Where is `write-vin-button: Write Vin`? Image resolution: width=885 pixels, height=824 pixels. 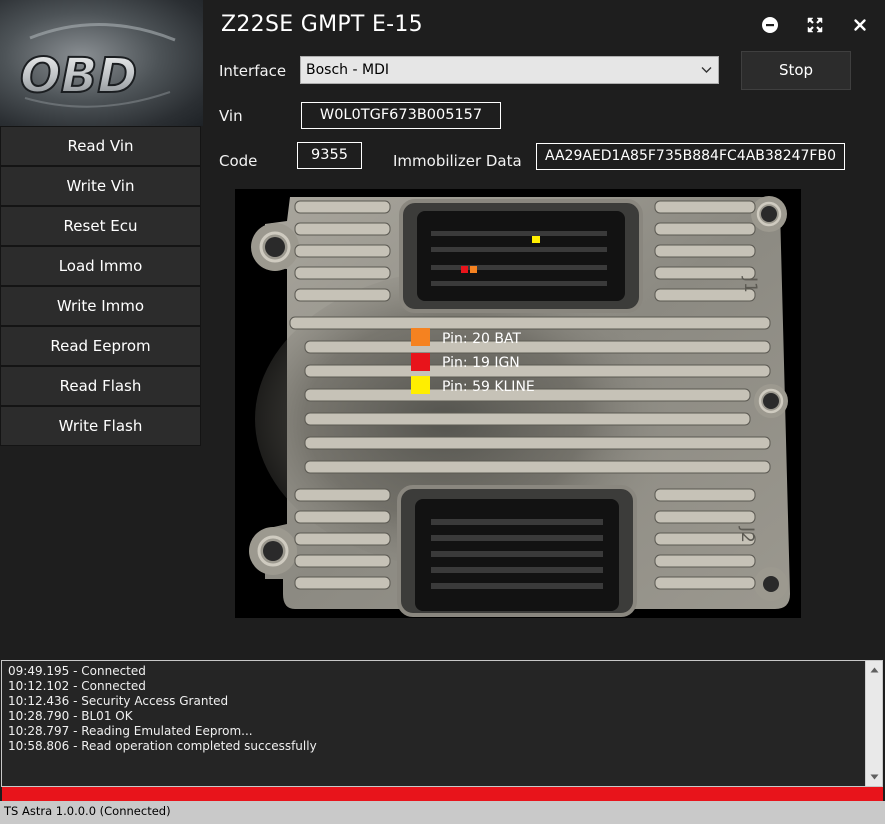 write-vin-button: Write Vin is located at coordinates (100, 186).